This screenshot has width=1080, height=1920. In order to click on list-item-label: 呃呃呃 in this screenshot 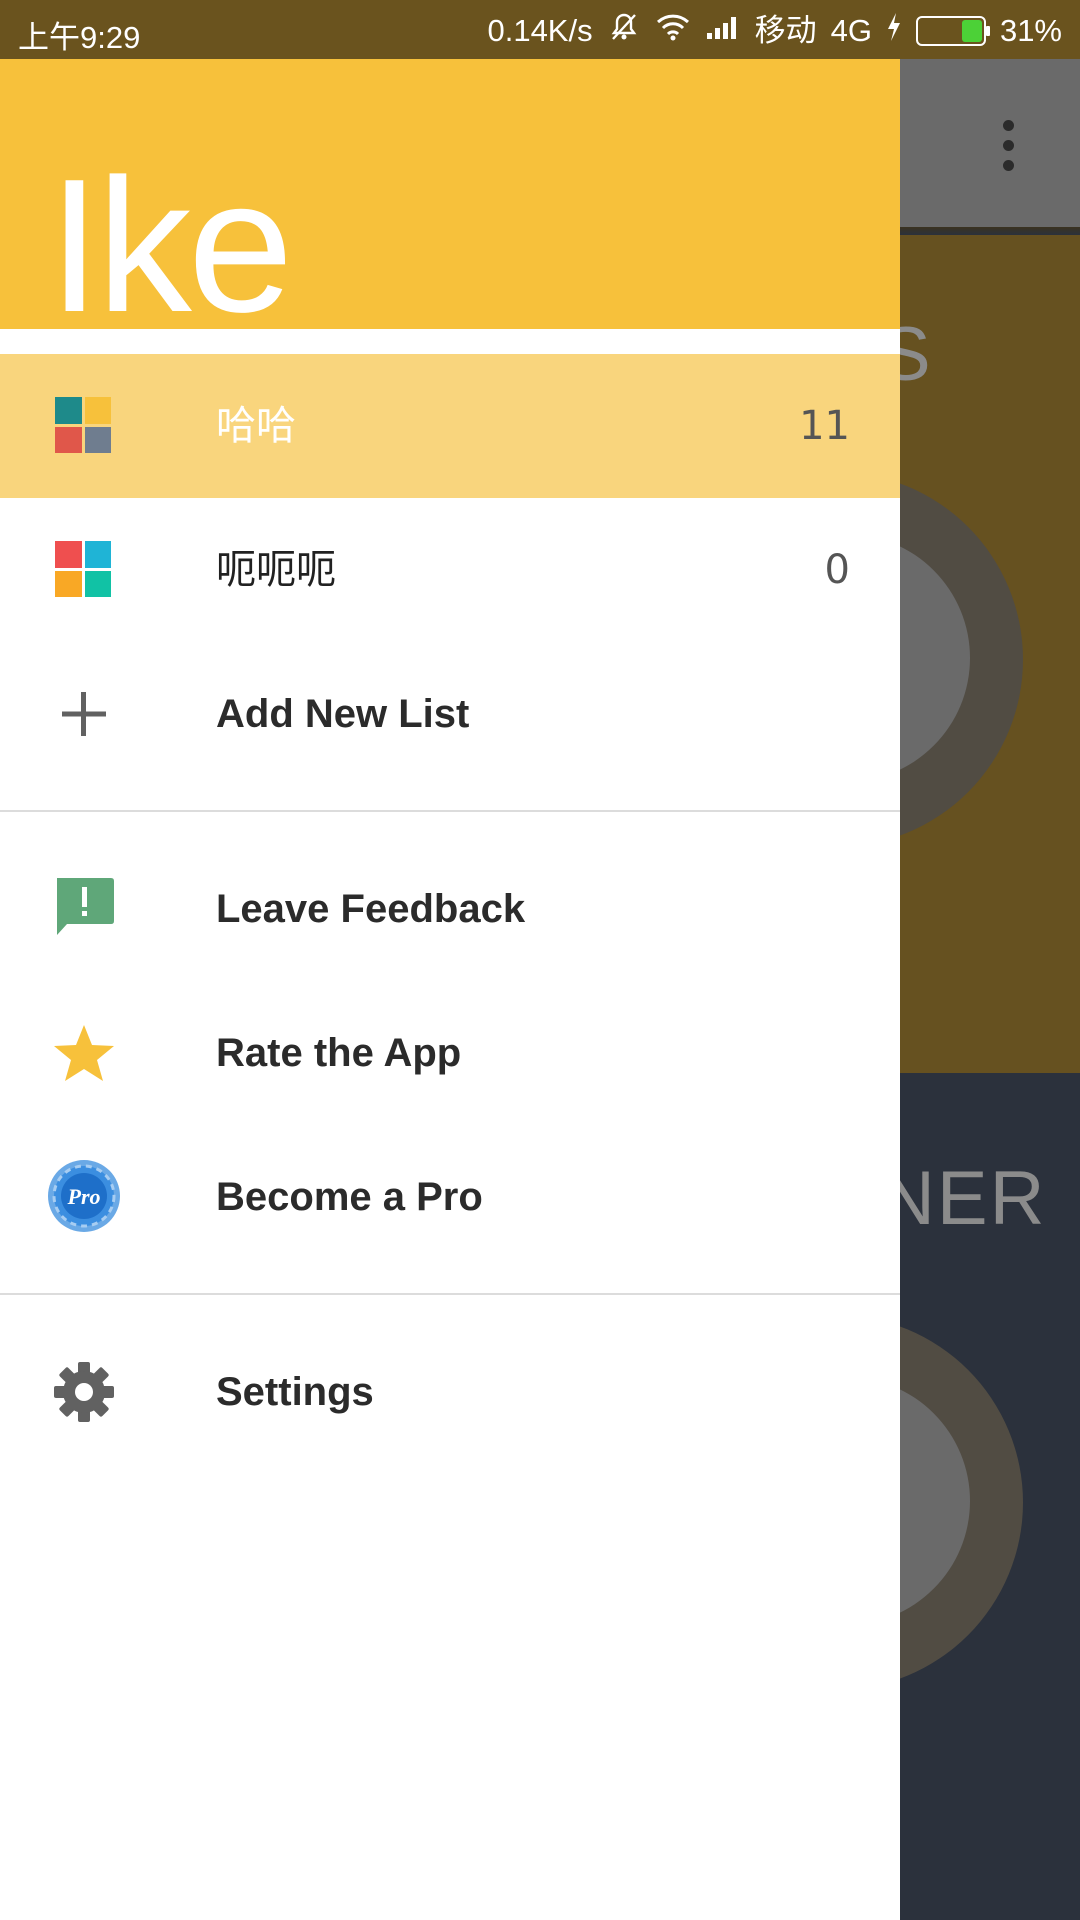, I will do `click(276, 570)`.